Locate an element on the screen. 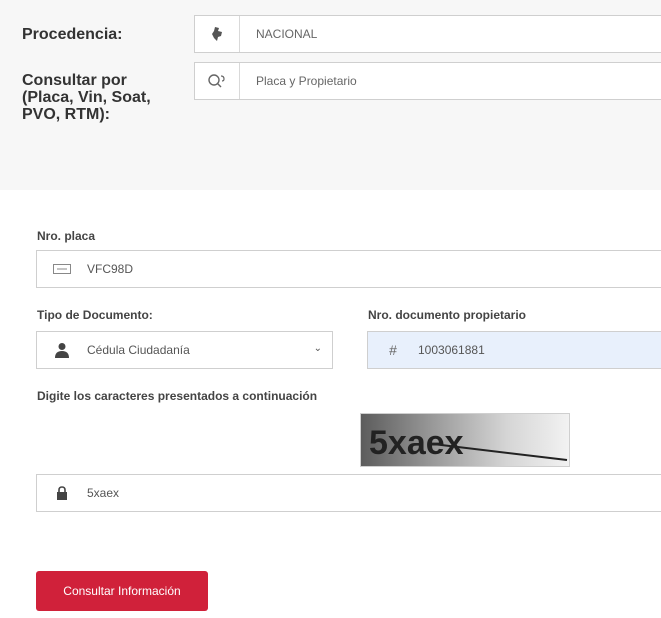  license-plate-icon is located at coordinates (62, 269).